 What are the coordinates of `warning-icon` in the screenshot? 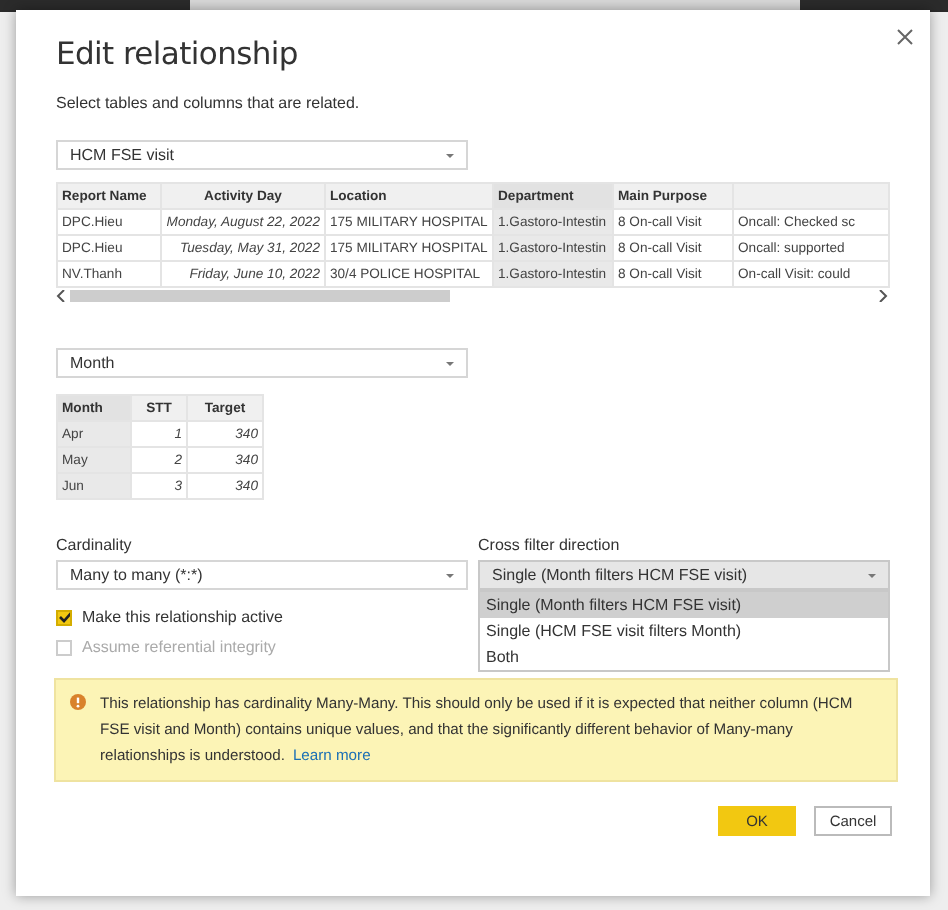 It's located at (78, 702).